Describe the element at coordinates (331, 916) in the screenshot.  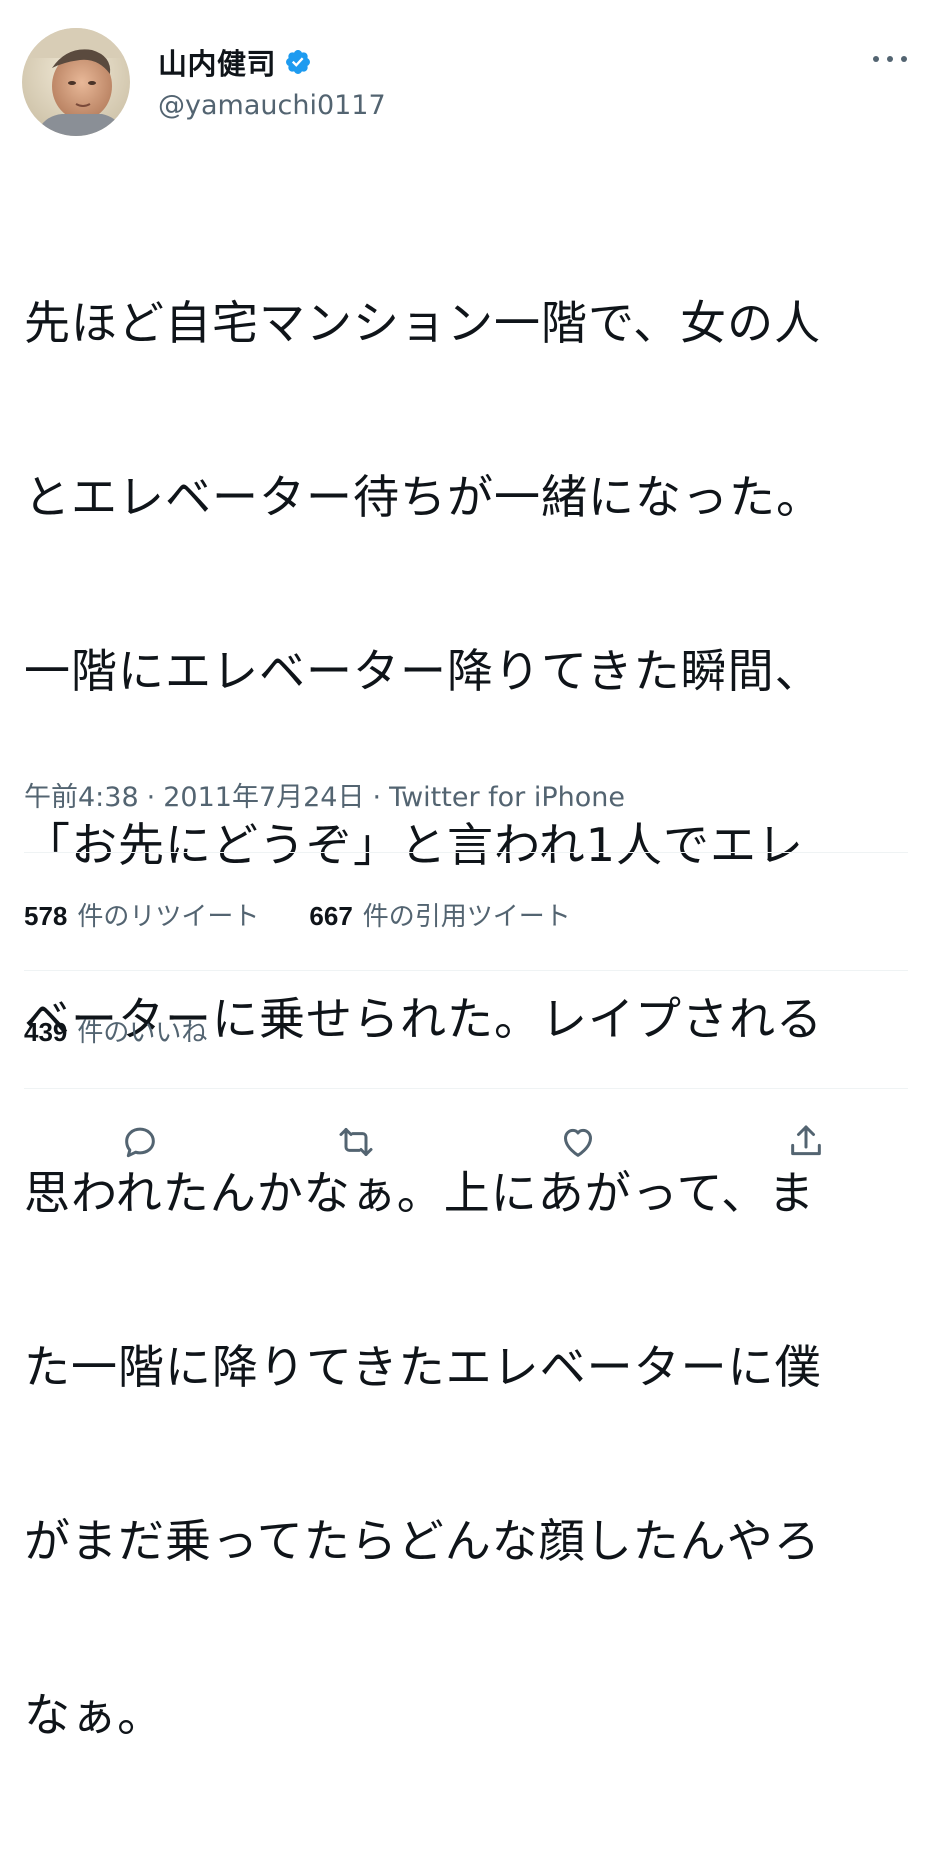
I see `quotes-count: 667` at that location.